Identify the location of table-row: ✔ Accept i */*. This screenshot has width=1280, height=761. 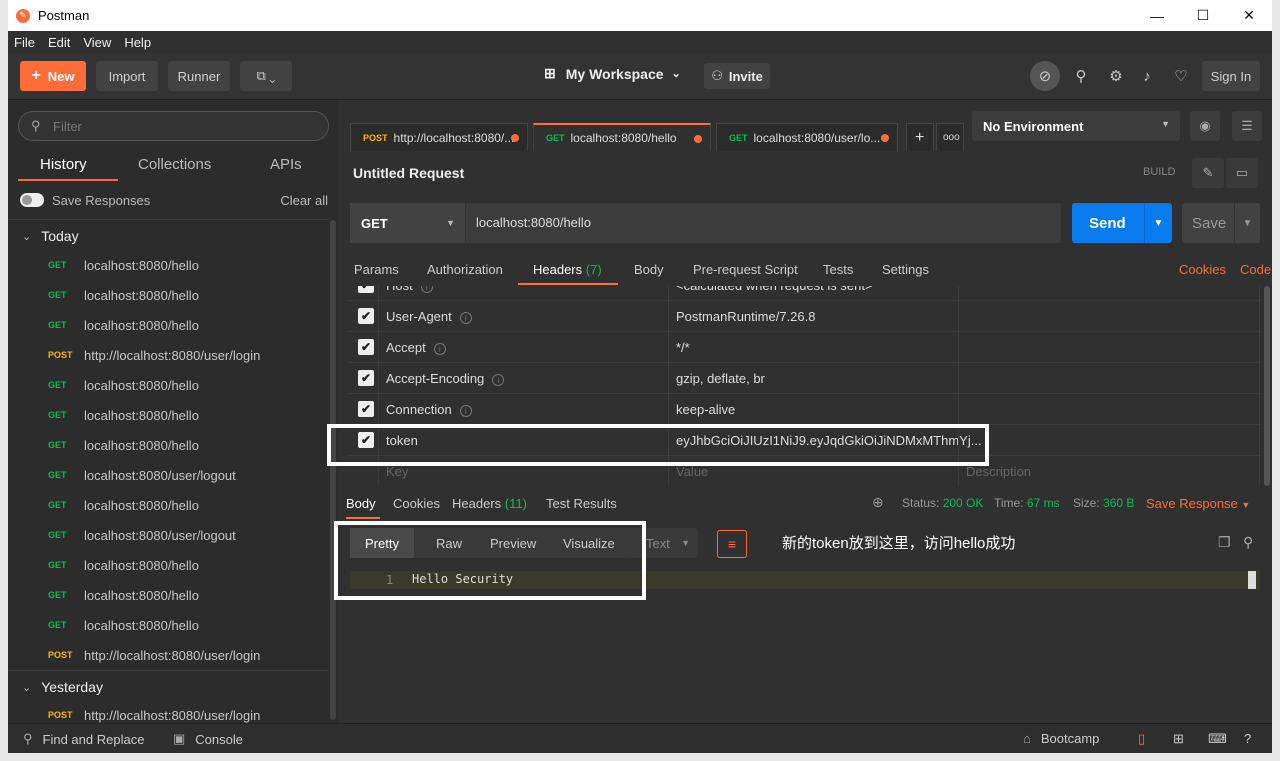
(804, 347).